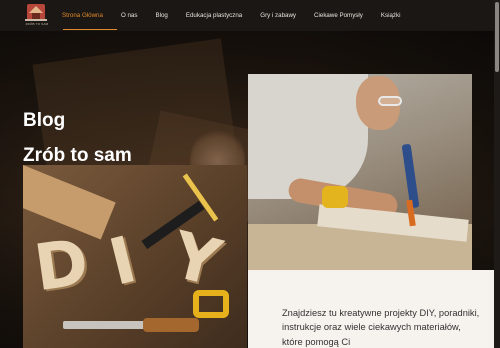 Image resolution: width=500 pixels, height=348 pixels. Describe the element at coordinates (390, 101) in the screenshot. I see `safety-glasses` at that location.